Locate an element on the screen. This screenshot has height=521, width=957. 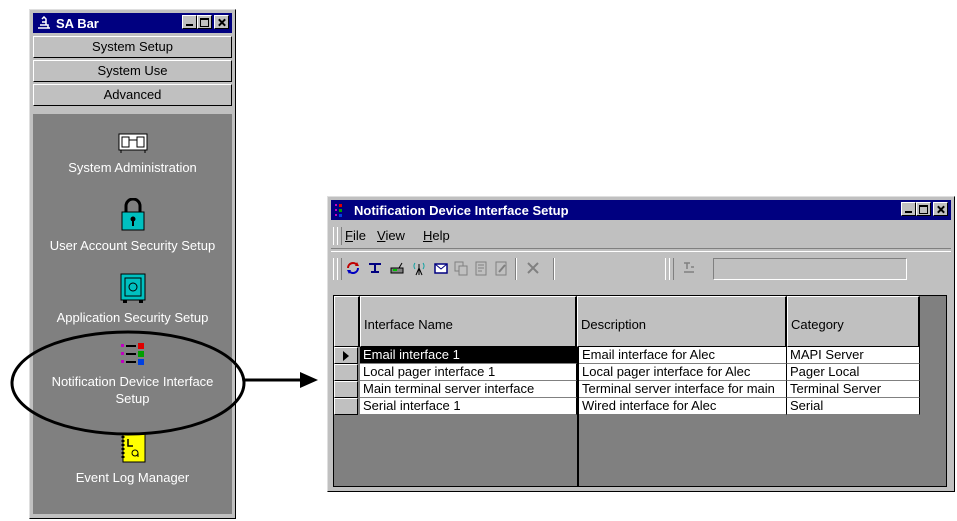
table-cell: Main terminal server interface is located at coordinates (468, 389).